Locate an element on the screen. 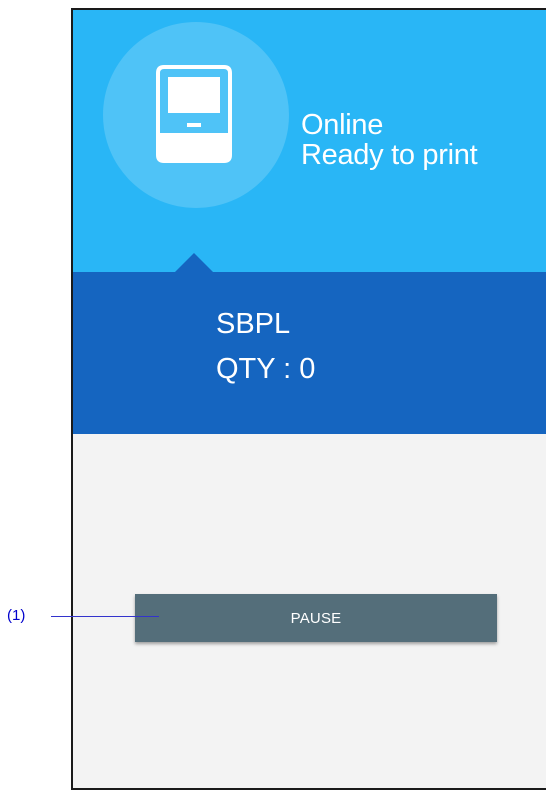  print-quantity: QTY : 0 is located at coordinates (266, 369).